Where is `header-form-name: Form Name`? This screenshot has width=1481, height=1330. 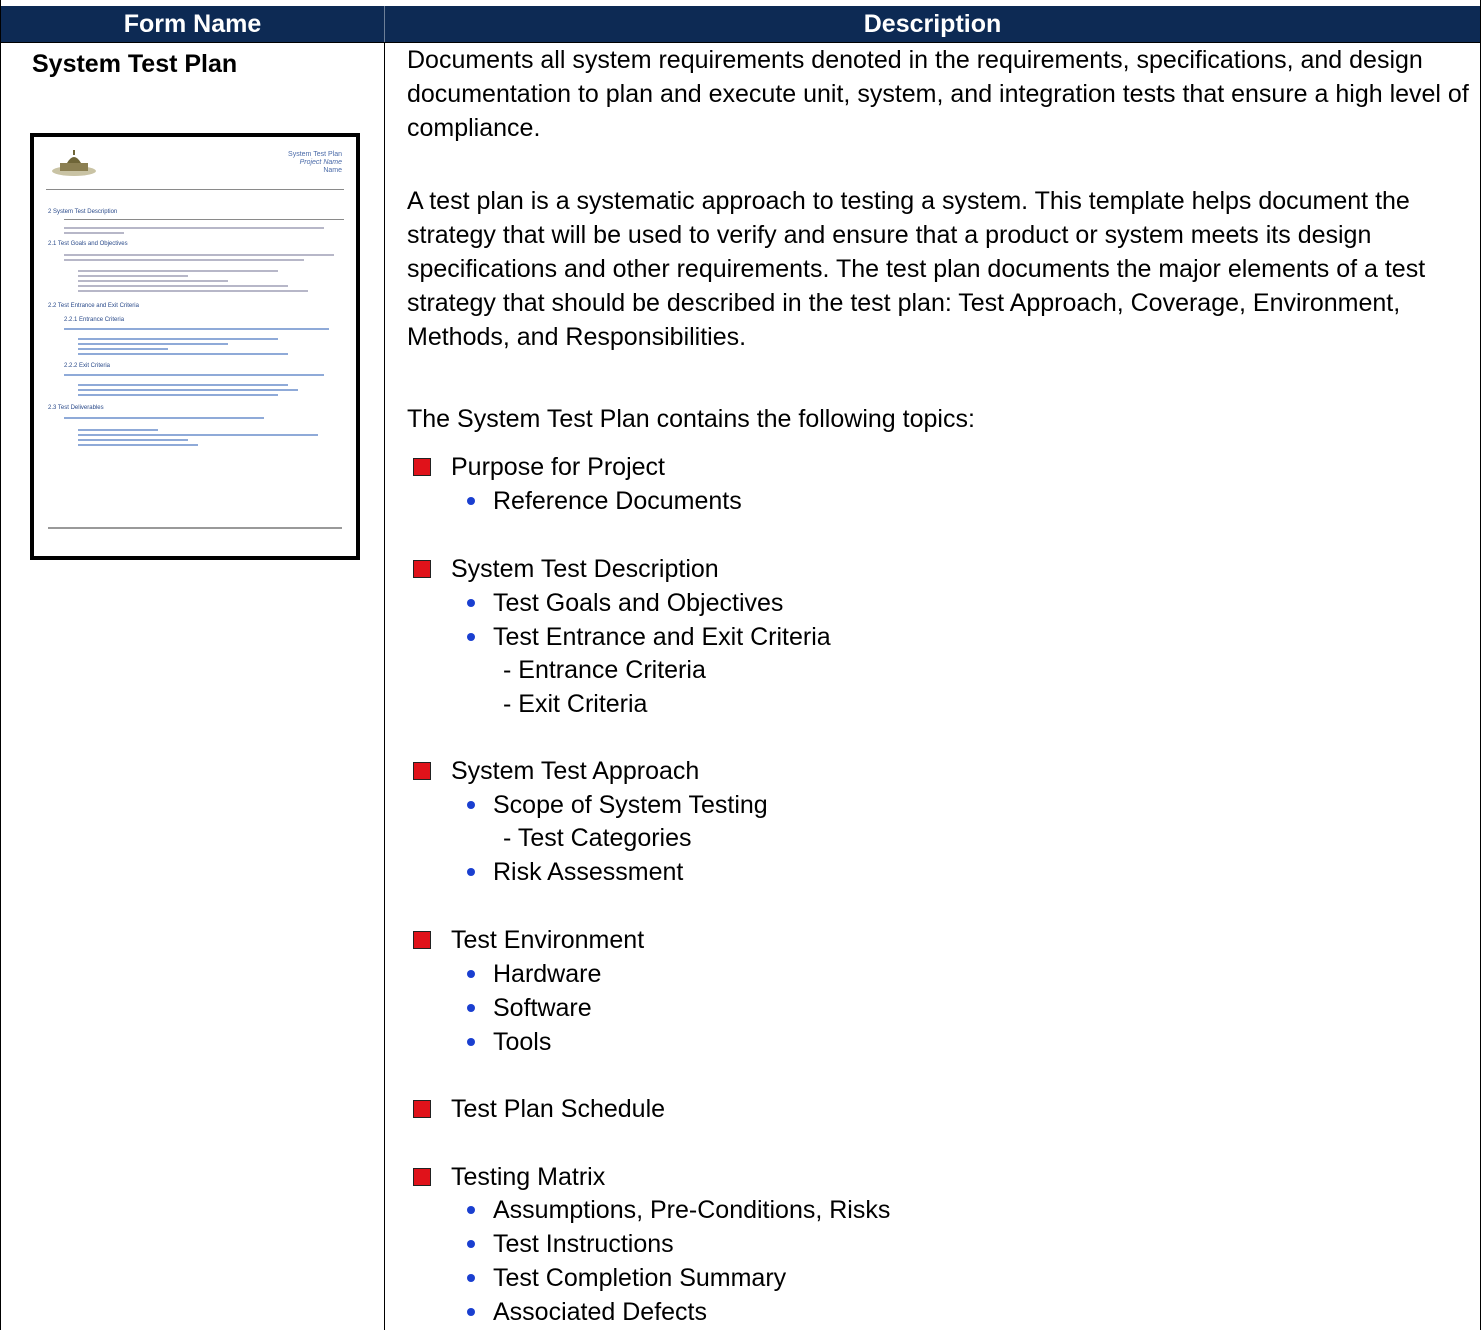 header-form-name: Form Name is located at coordinates (192, 24).